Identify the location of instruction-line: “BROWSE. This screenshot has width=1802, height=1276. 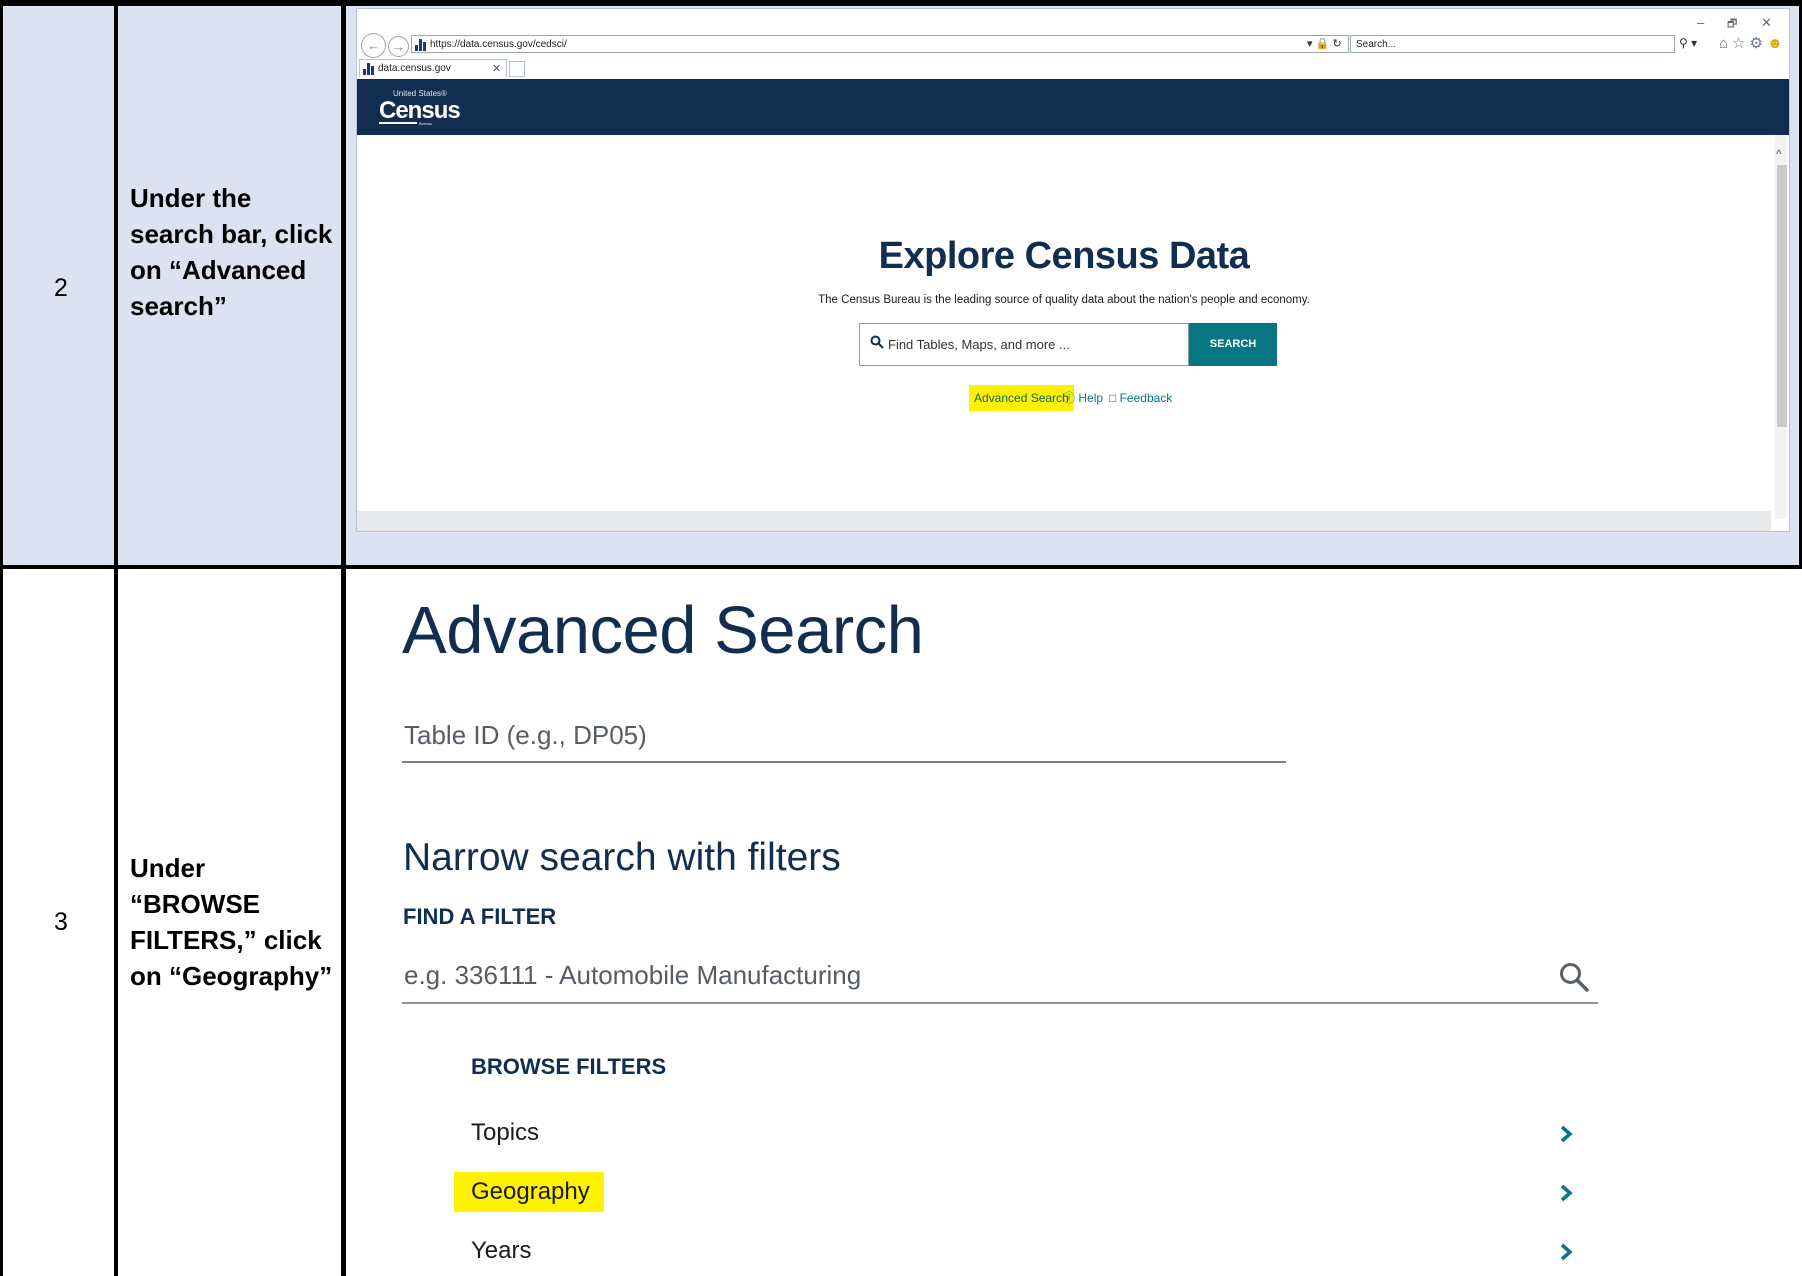
(195, 904).